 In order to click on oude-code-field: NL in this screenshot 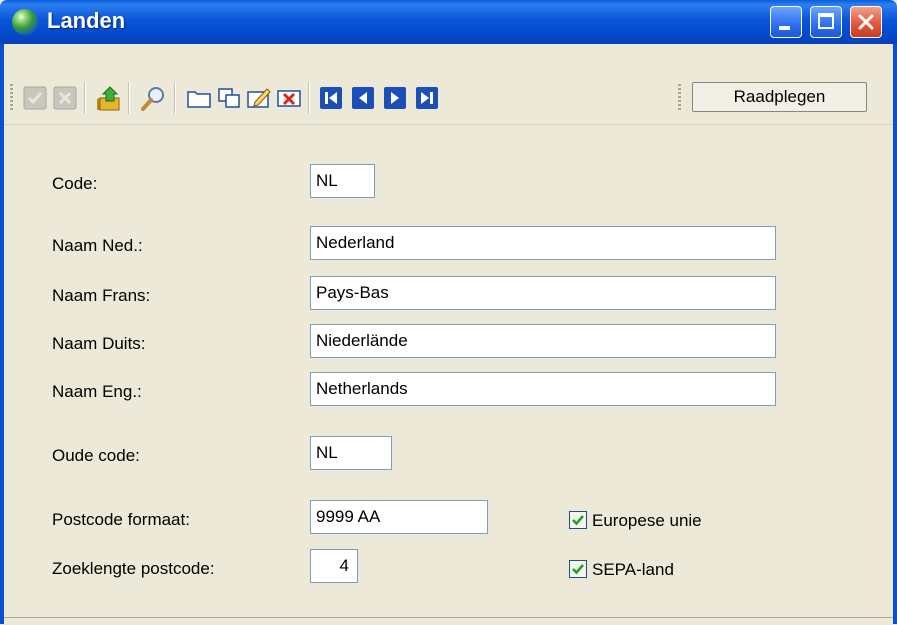, I will do `click(351, 453)`.